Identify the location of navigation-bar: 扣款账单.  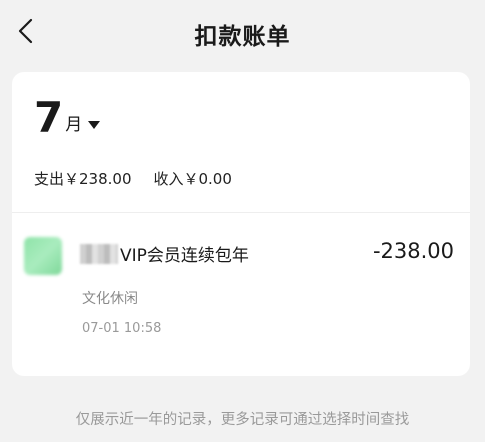
(242, 31).